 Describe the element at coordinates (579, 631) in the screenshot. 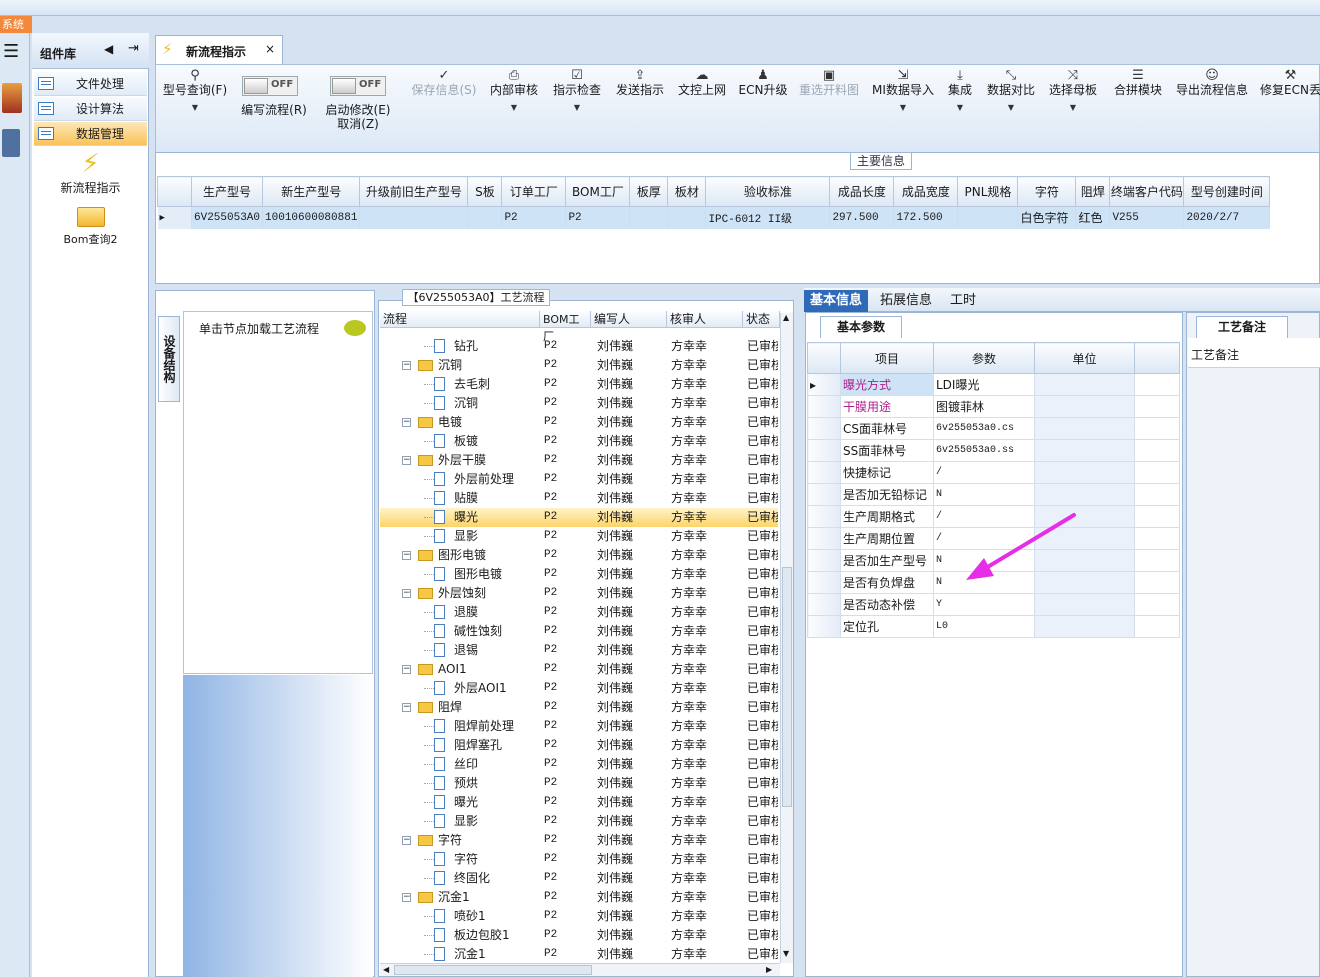

I see `tree-row: 碱性蚀刻 P2 刘伟巍 方幸幸 已审核` at that location.